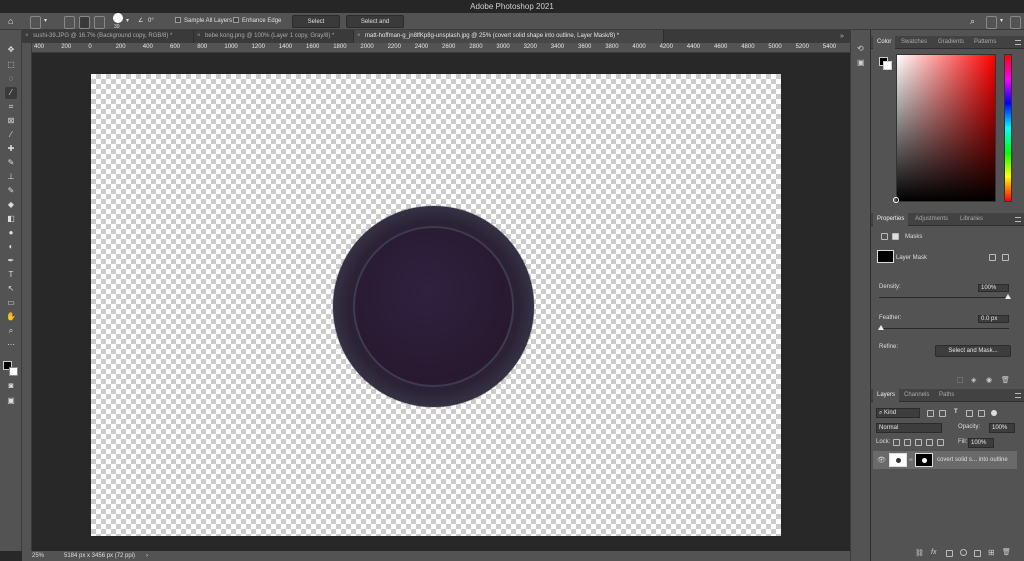  Describe the element at coordinates (963, 552) in the screenshot. I see `adjustment-layer-icon` at that location.